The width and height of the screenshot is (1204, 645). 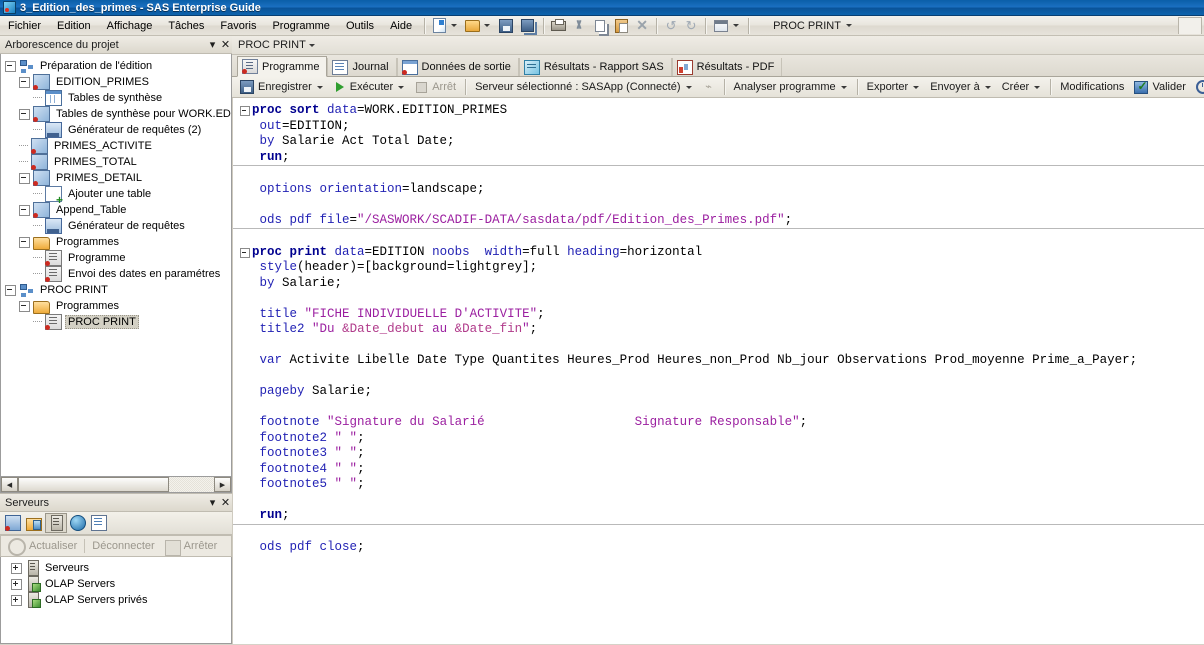 What do you see at coordinates (642, 26) in the screenshot?
I see `delete-button: ✕` at bounding box center [642, 26].